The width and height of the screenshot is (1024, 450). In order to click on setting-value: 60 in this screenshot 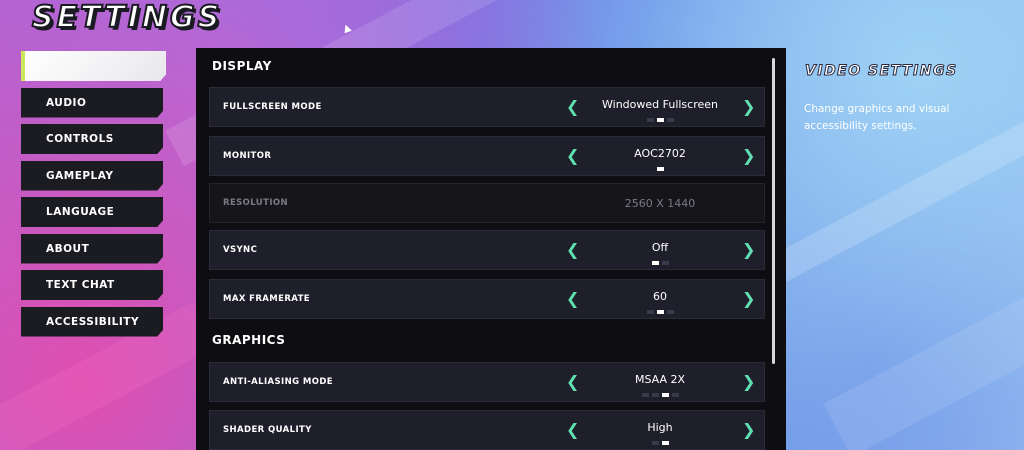, I will do `click(660, 296)`.